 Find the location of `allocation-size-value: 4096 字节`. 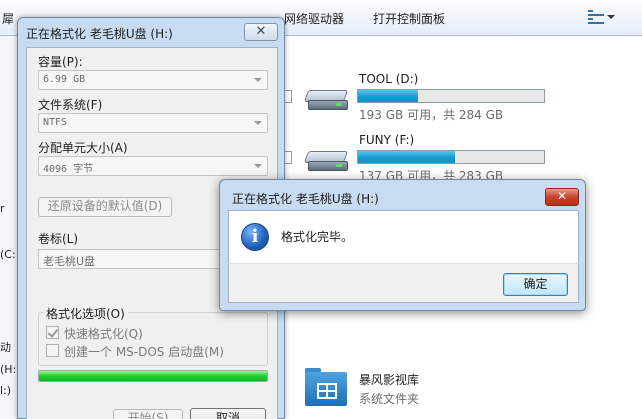

allocation-size-value: 4096 字节 is located at coordinates (68, 169).